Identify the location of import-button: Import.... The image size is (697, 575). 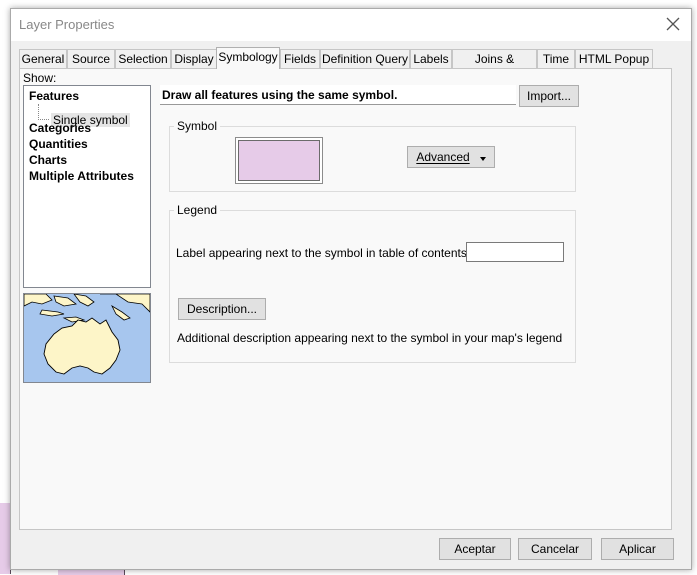
(549, 96).